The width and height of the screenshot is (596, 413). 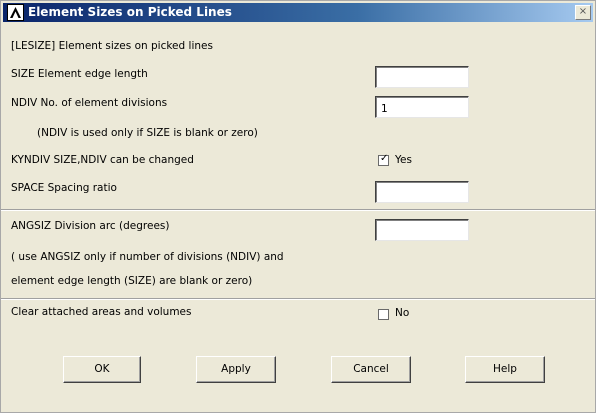 I want to click on clear-checkbox, so click(x=383, y=314).